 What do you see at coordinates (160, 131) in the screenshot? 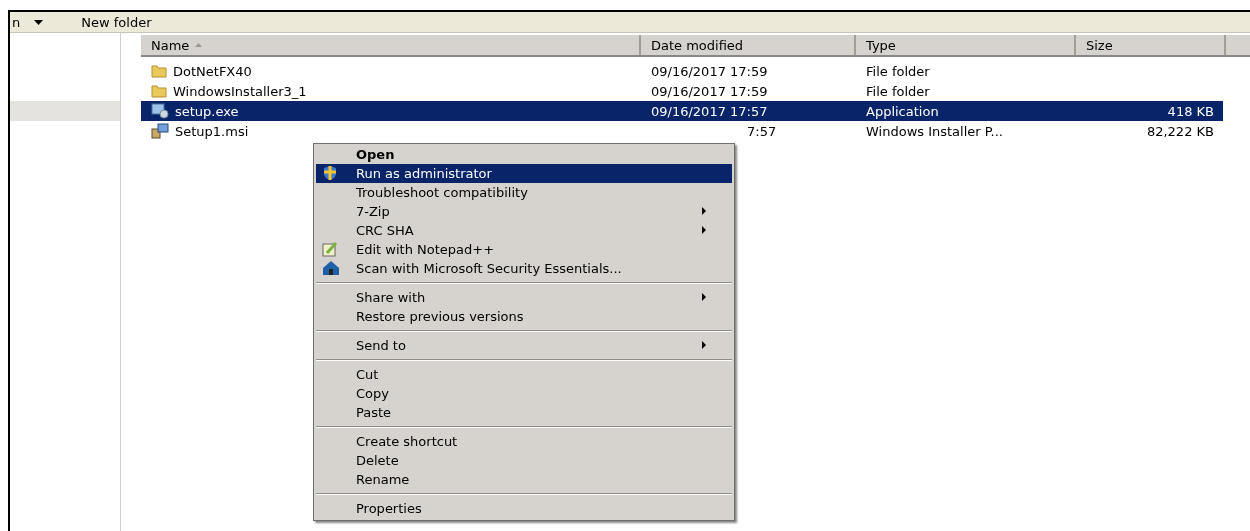
I see `package-icon` at bounding box center [160, 131].